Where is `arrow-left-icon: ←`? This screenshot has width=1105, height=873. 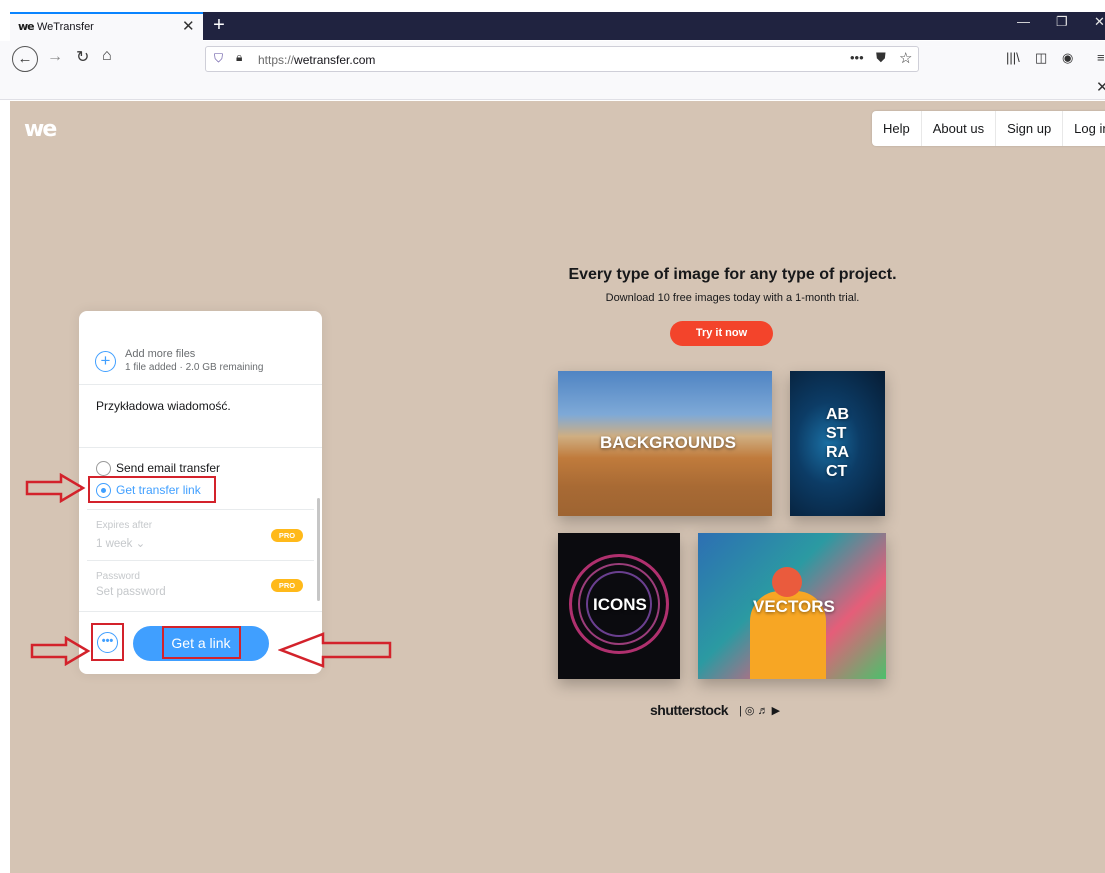 arrow-left-icon: ← is located at coordinates (25, 59).